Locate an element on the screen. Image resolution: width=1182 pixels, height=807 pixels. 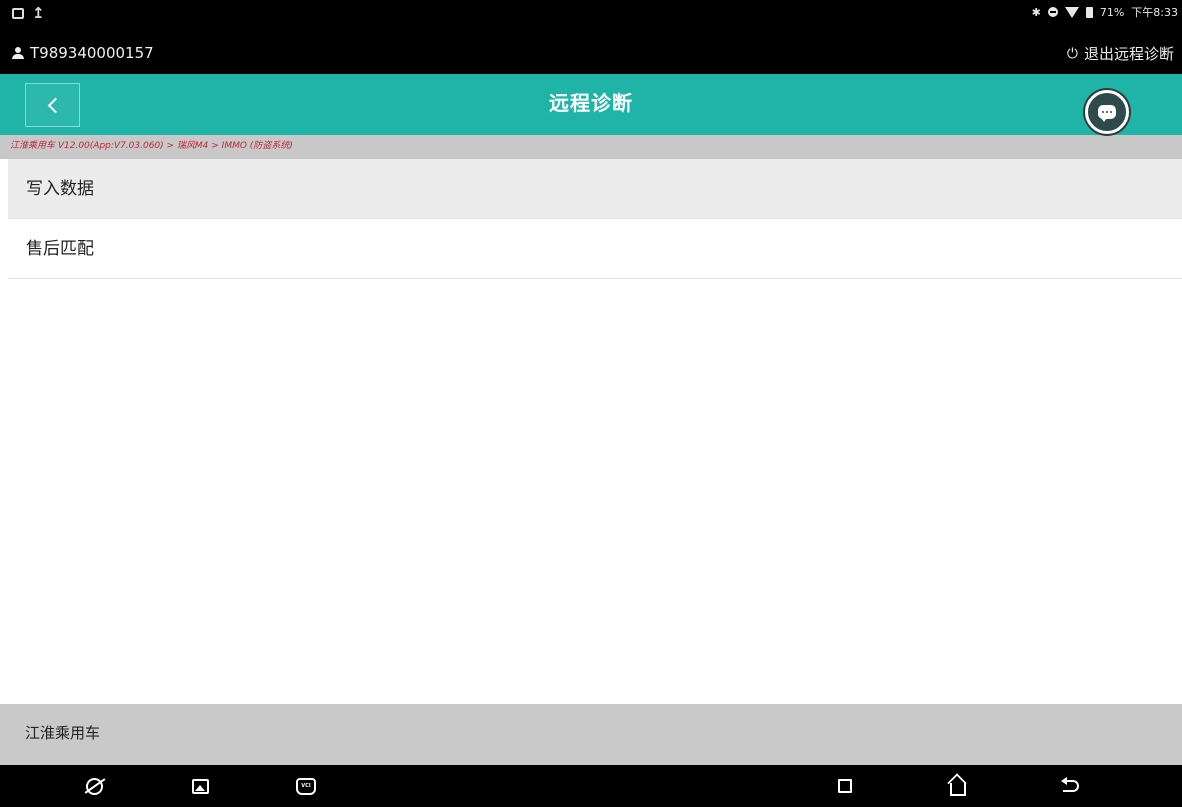
user-id: T989340000157 is located at coordinates (92, 53).